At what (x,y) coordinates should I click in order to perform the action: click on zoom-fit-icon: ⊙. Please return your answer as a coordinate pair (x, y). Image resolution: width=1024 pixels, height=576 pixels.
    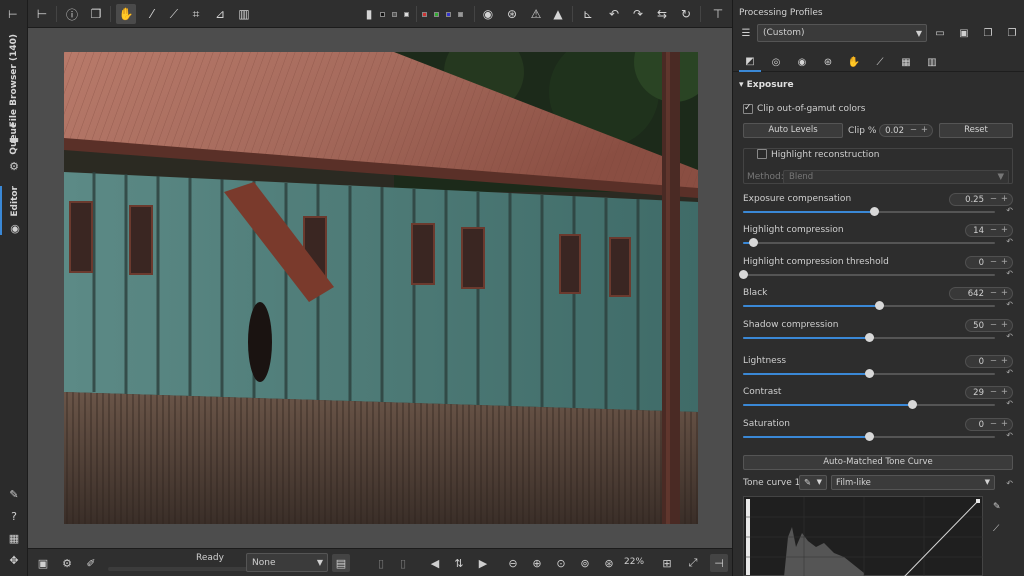
    Looking at the image, I should click on (561, 563).